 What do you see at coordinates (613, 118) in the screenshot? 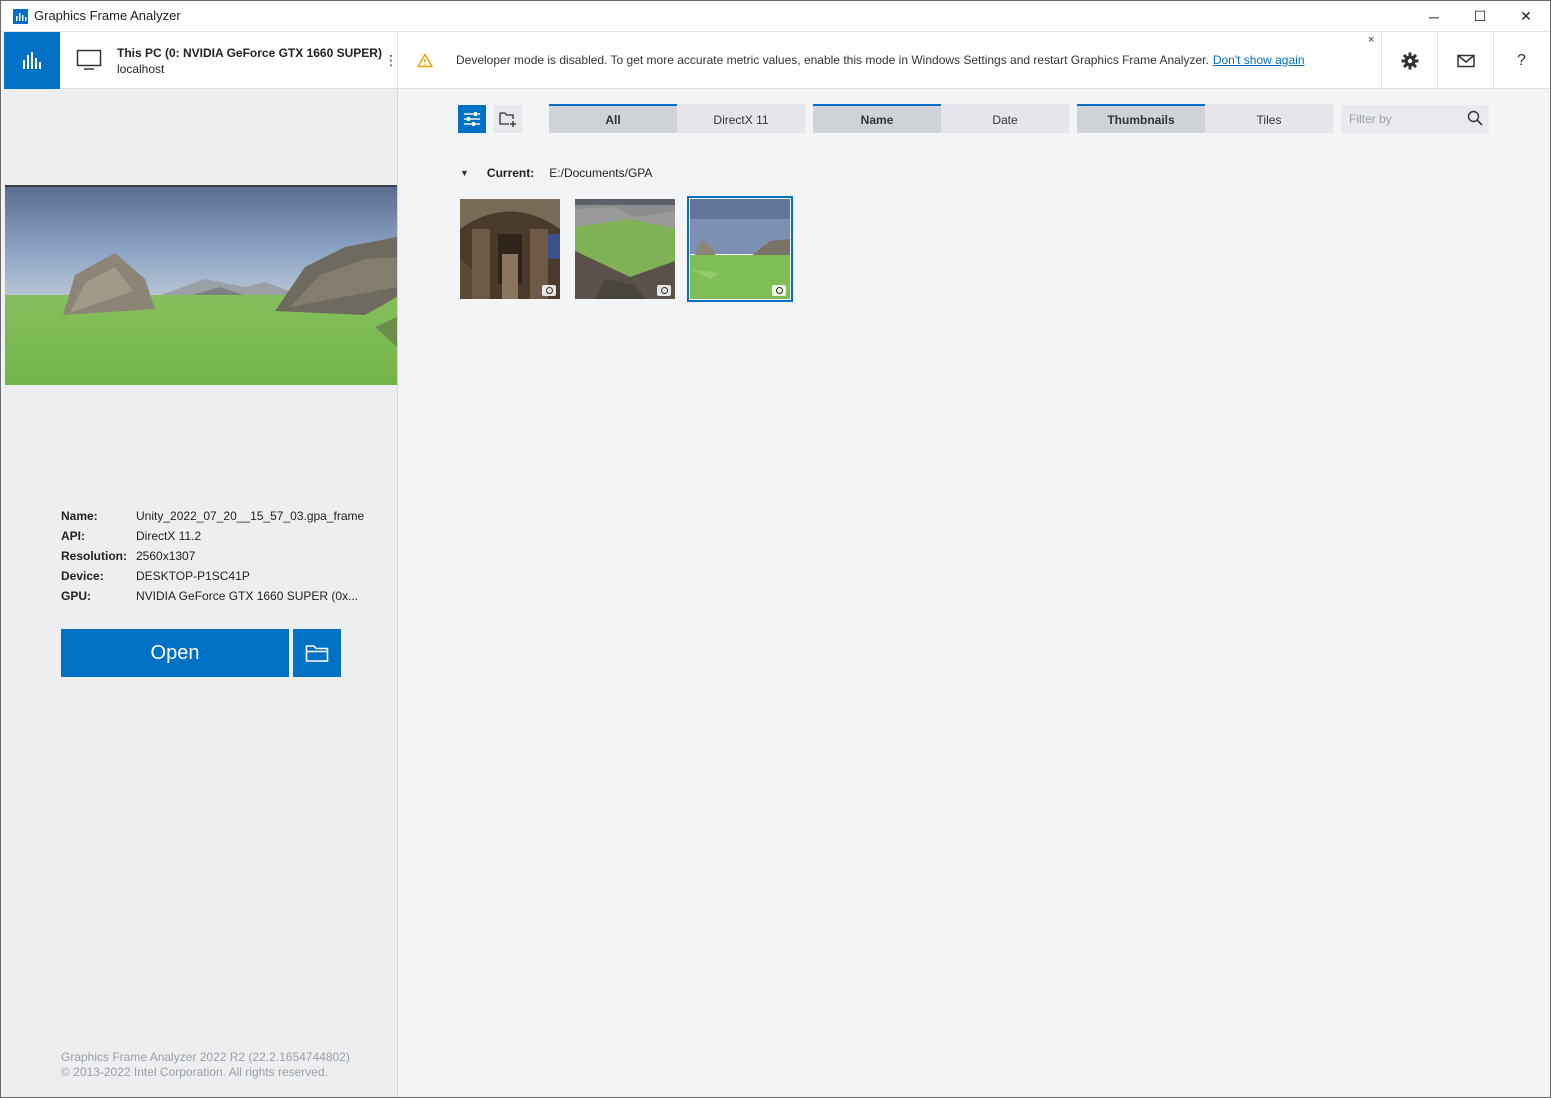
I see `filter-all-tab: All` at bounding box center [613, 118].